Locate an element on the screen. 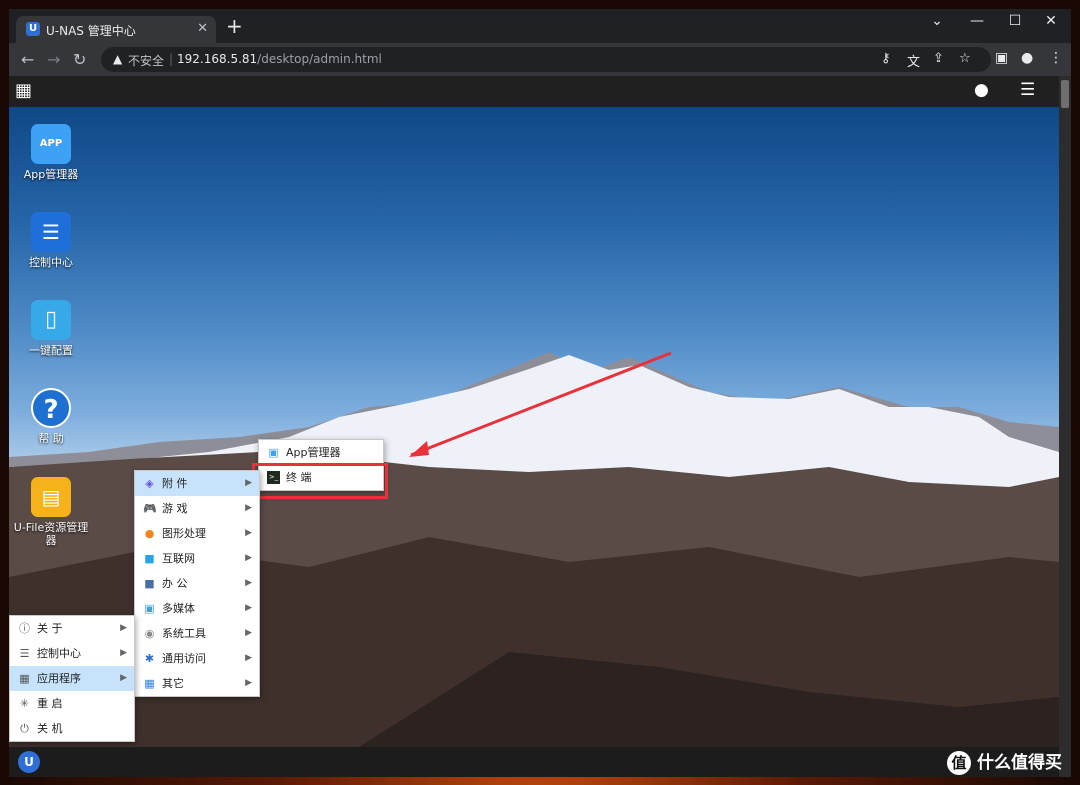 This screenshot has height=785, width=1080. graphics-icon: ● is located at coordinates (149, 533).